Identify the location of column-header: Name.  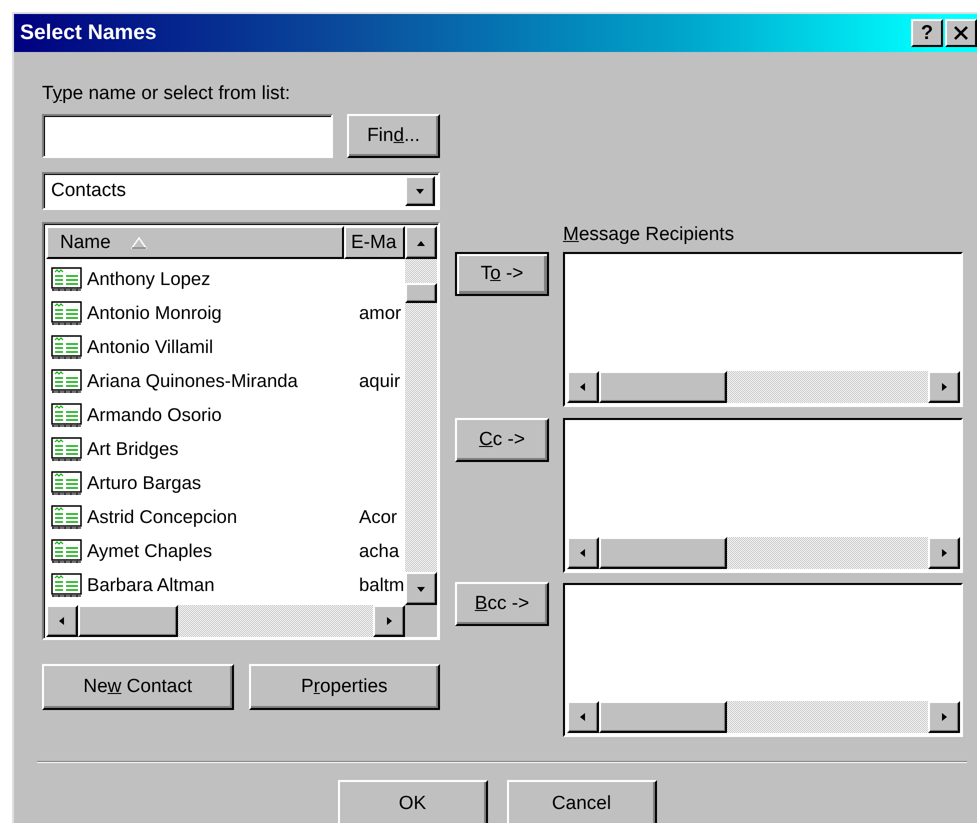
(195, 242).